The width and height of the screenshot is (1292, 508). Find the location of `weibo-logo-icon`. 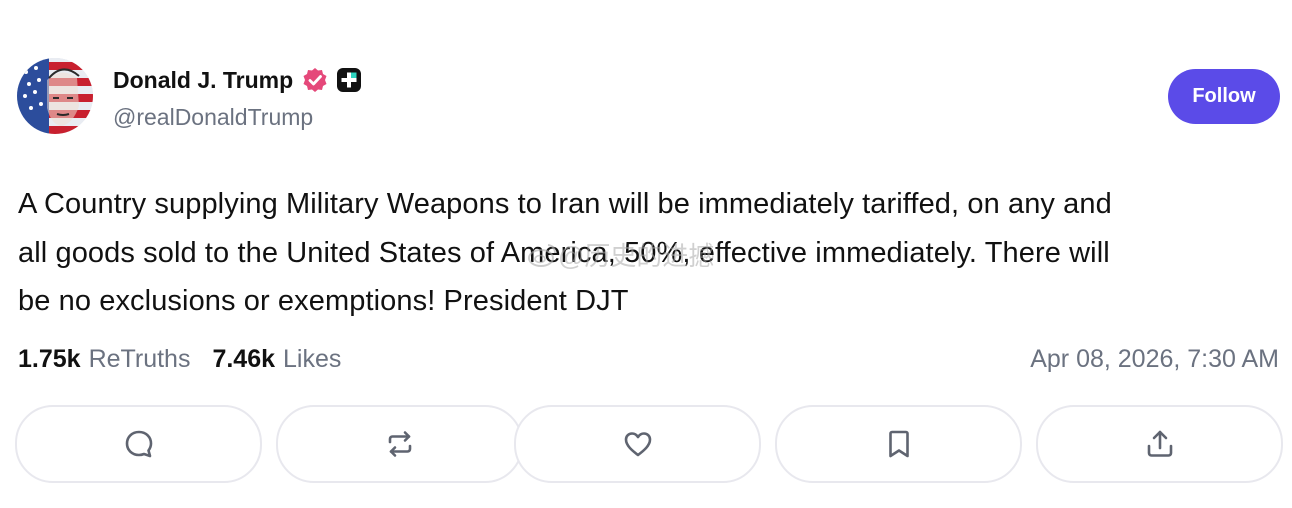

weibo-logo-icon is located at coordinates (542, 255).